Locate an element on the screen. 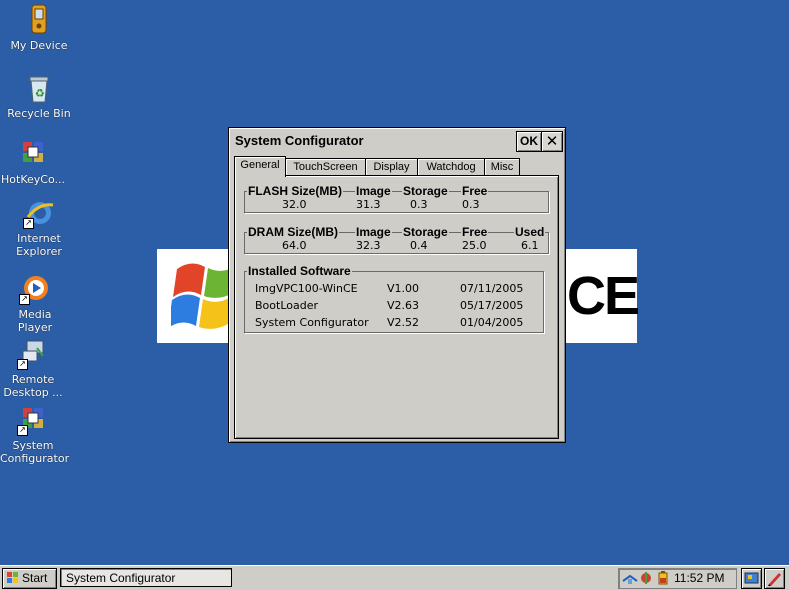 The width and height of the screenshot is (789, 590). start-button: Start is located at coordinates (29, 578).